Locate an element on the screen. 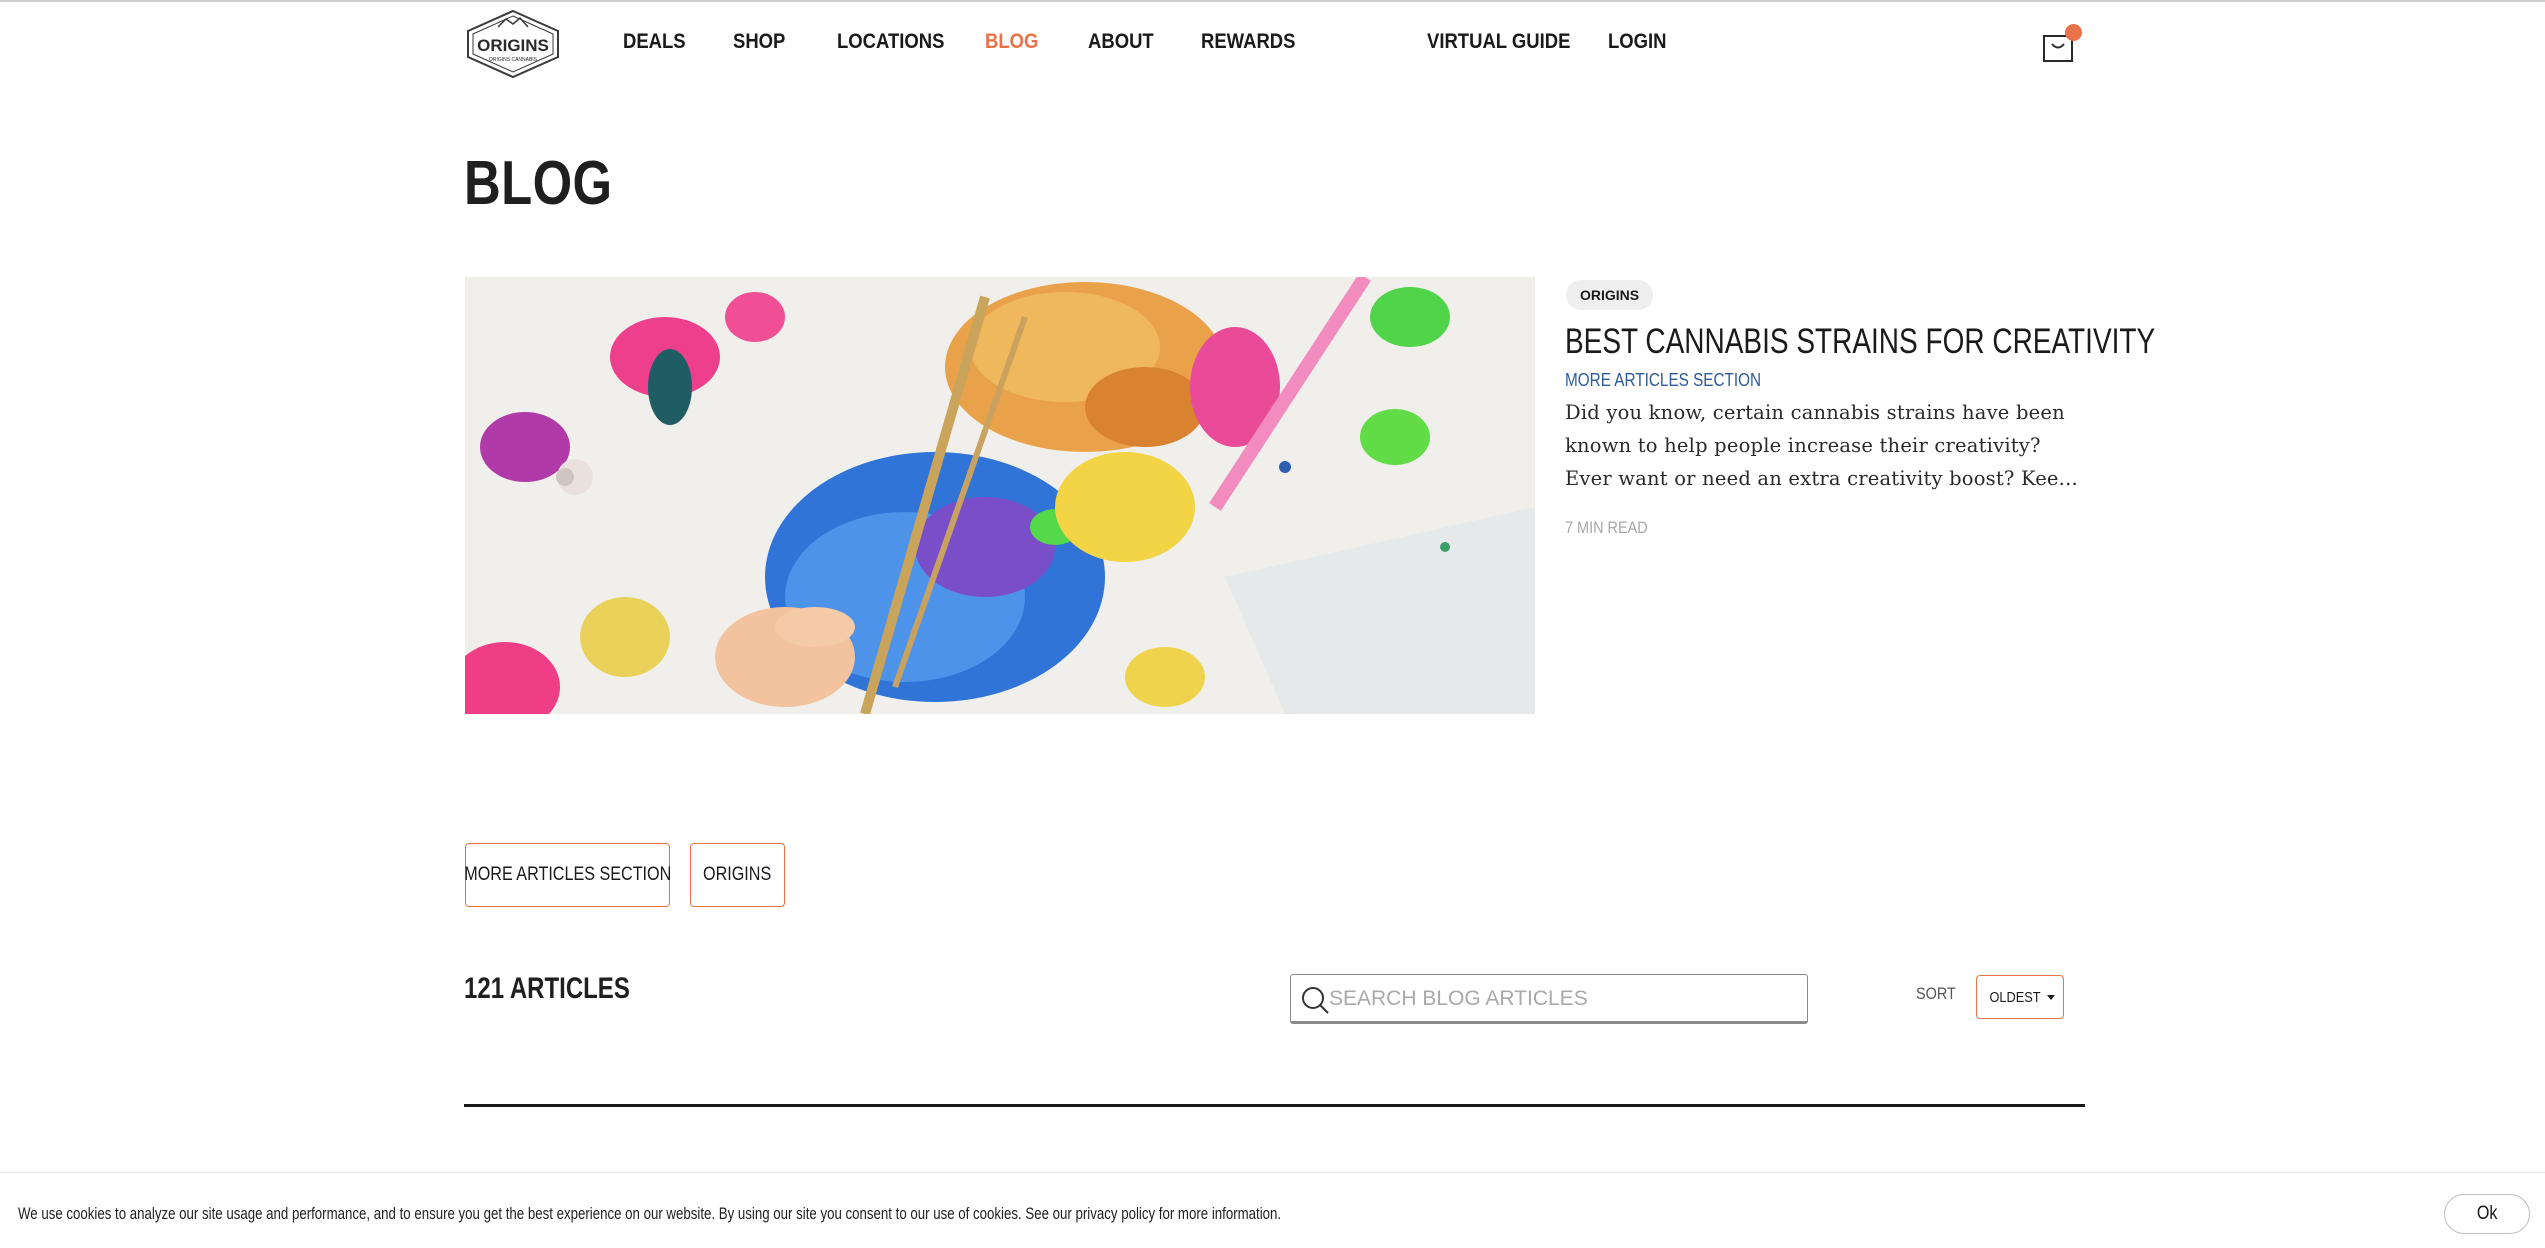  nav-blog: BLOG is located at coordinates (1011, 42).